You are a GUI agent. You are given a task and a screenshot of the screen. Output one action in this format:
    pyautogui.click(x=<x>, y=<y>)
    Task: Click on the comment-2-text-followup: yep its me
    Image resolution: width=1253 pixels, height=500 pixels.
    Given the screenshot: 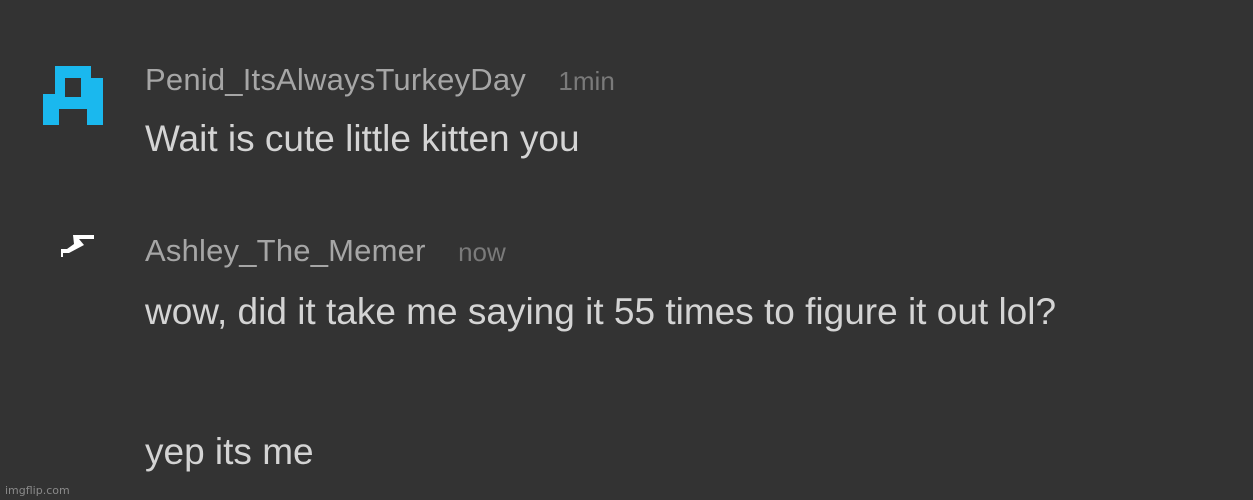 What is the action you would take?
    pyautogui.click(x=229, y=451)
    